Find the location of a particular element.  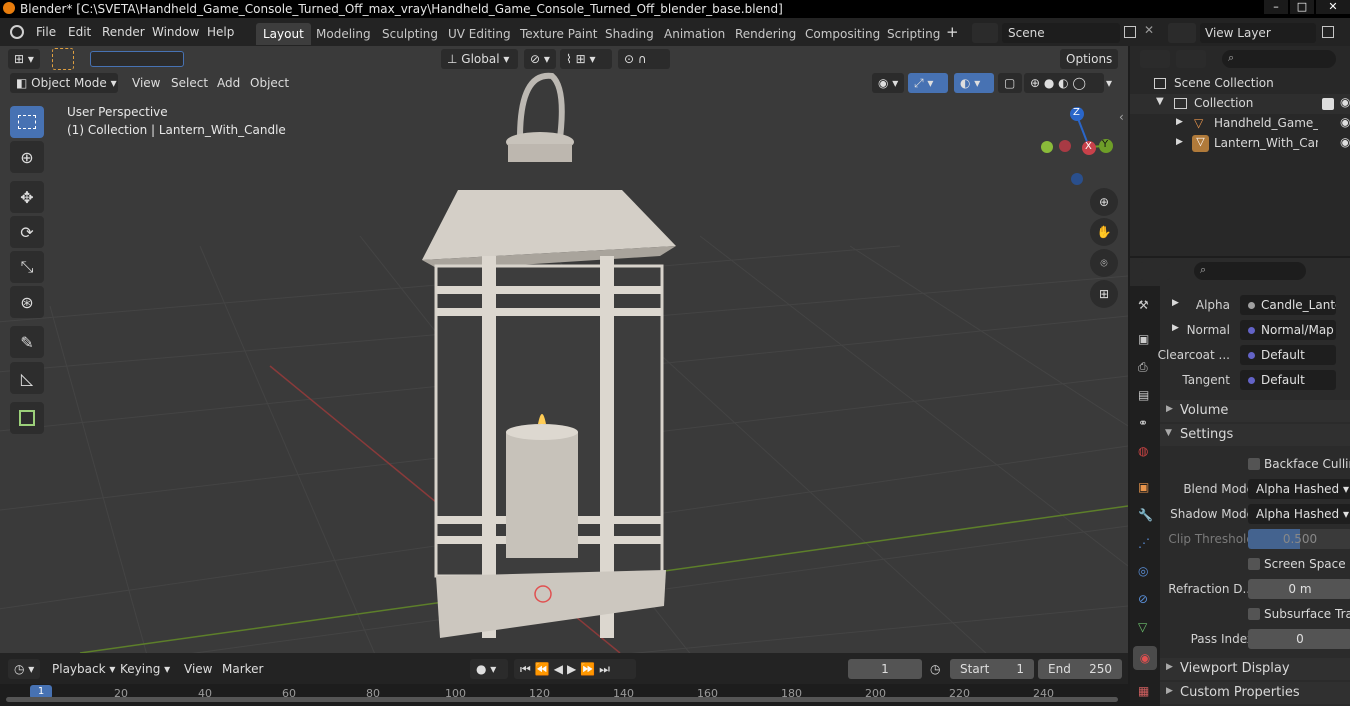

maximize-button: □ is located at coordinates (1302, 7).